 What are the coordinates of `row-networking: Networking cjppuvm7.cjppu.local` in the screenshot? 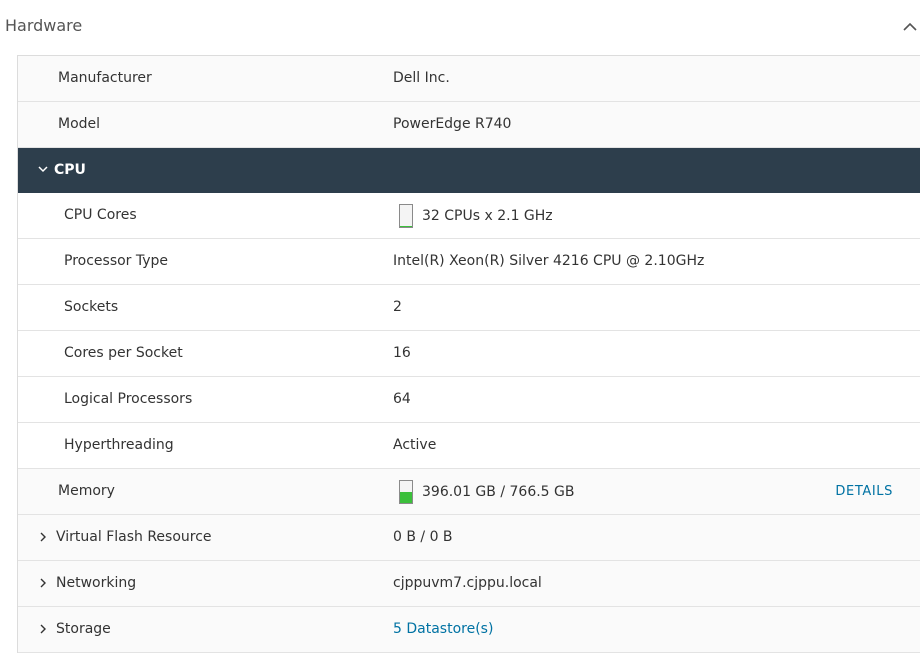 It's located at (469, 584).